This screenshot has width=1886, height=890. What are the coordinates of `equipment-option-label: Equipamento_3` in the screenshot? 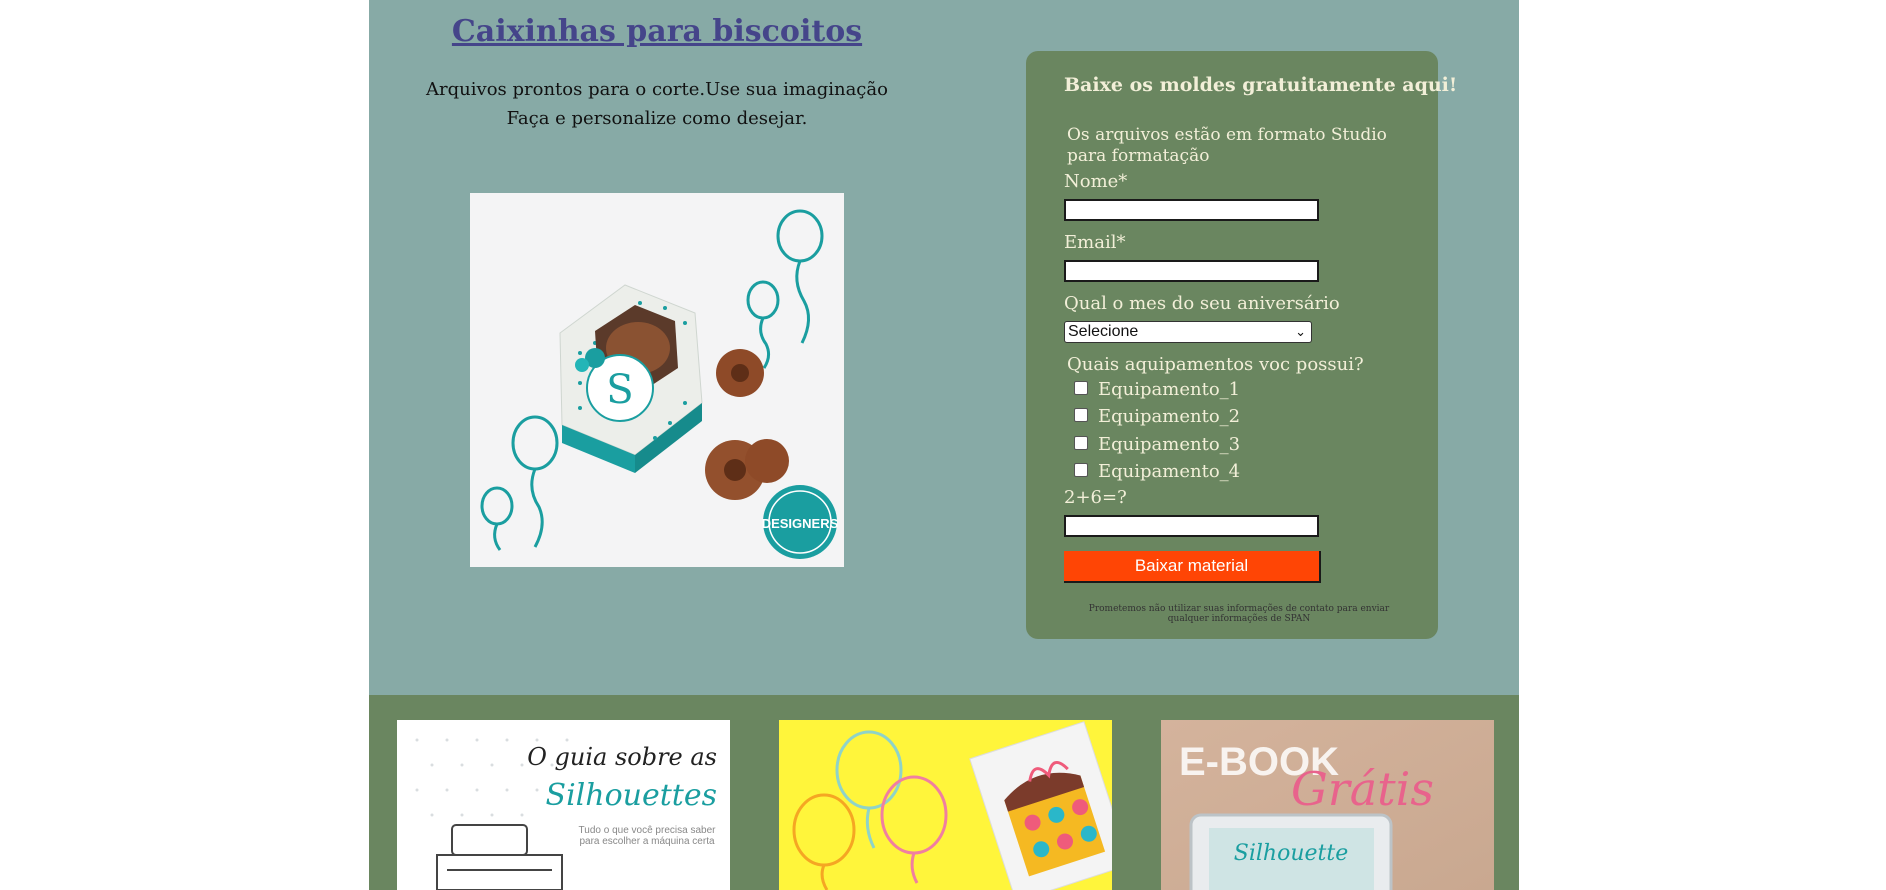 It's located at (1169, 444).